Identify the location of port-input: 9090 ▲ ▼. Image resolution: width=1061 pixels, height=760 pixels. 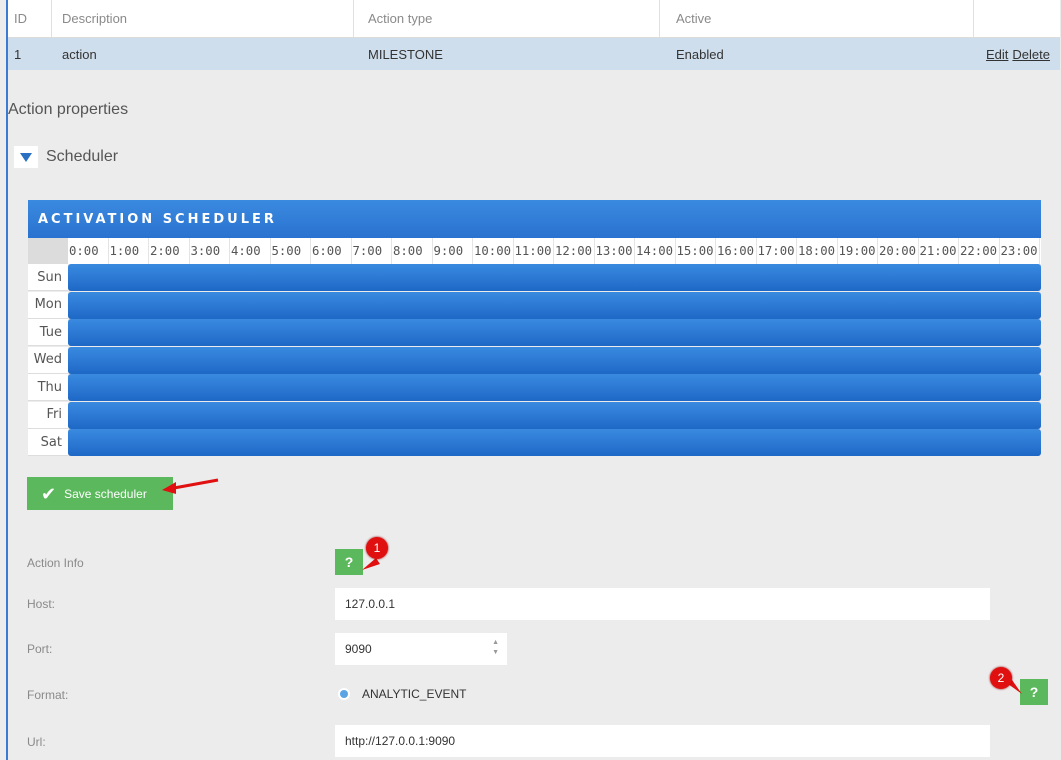
(421, 649).